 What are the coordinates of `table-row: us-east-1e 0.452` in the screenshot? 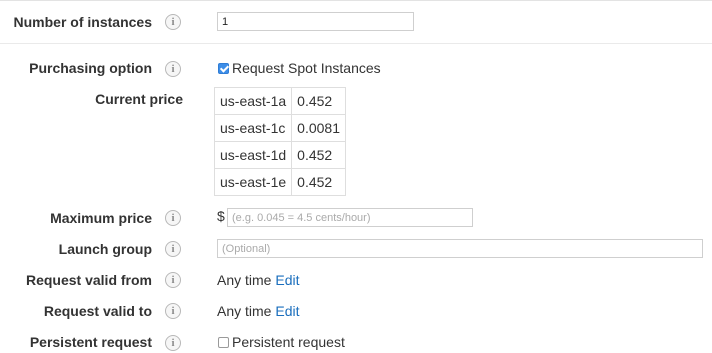 It's located at (279, 182).